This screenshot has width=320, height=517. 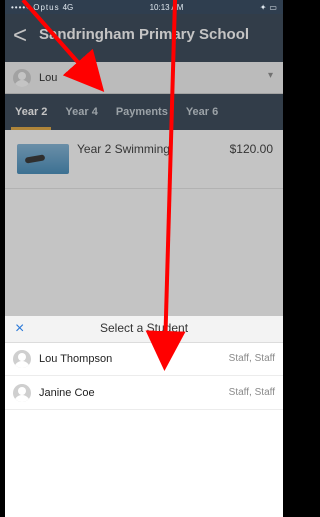 What do you see at coordinates (263, 7) in the screenshot?
I see `bluetooth-icon: ✦` at bounding box center [263, 7].